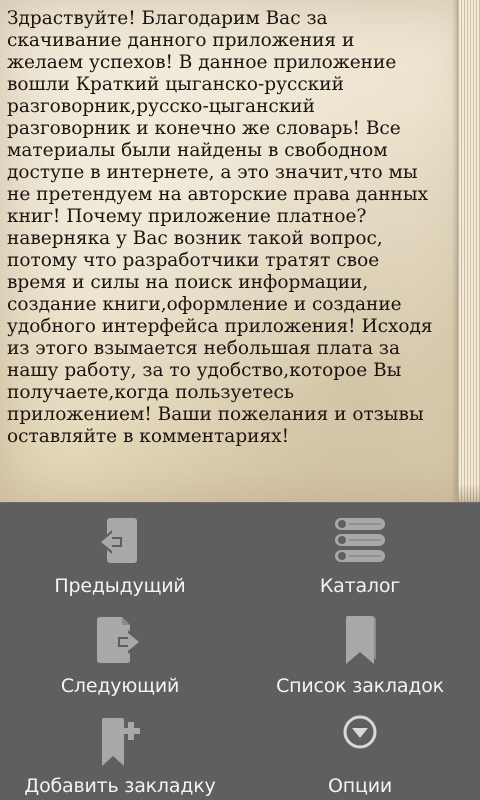  Describe the element at coordinates (360, 740) in the screenshot. I see `options-chevron-icon` at that location.